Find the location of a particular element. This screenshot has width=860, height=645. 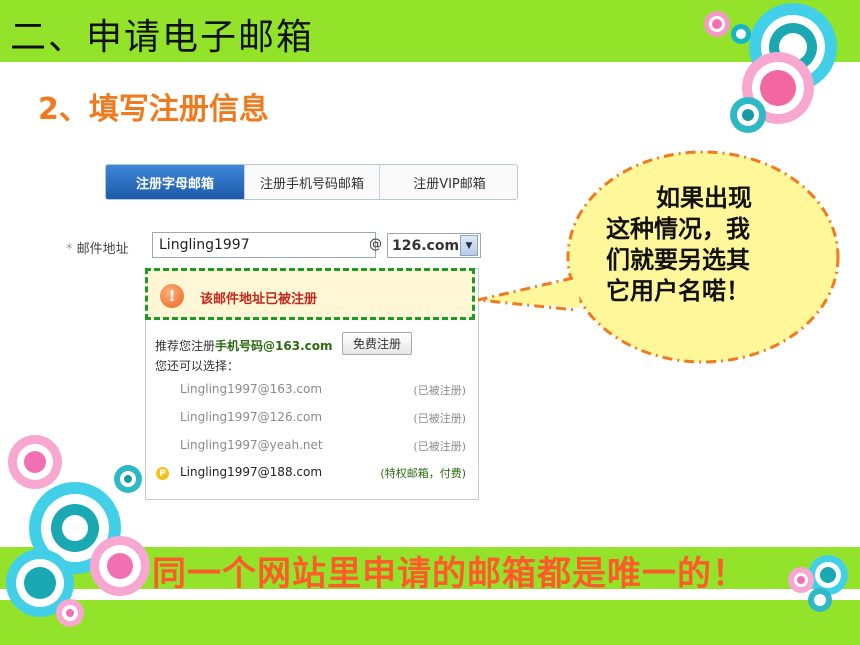

warning-text: 该邮件地址已被注册 is located at coordinates (259, 299).